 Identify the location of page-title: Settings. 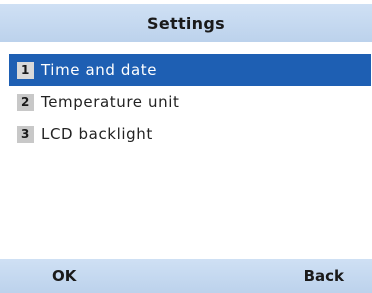
(186, 23).